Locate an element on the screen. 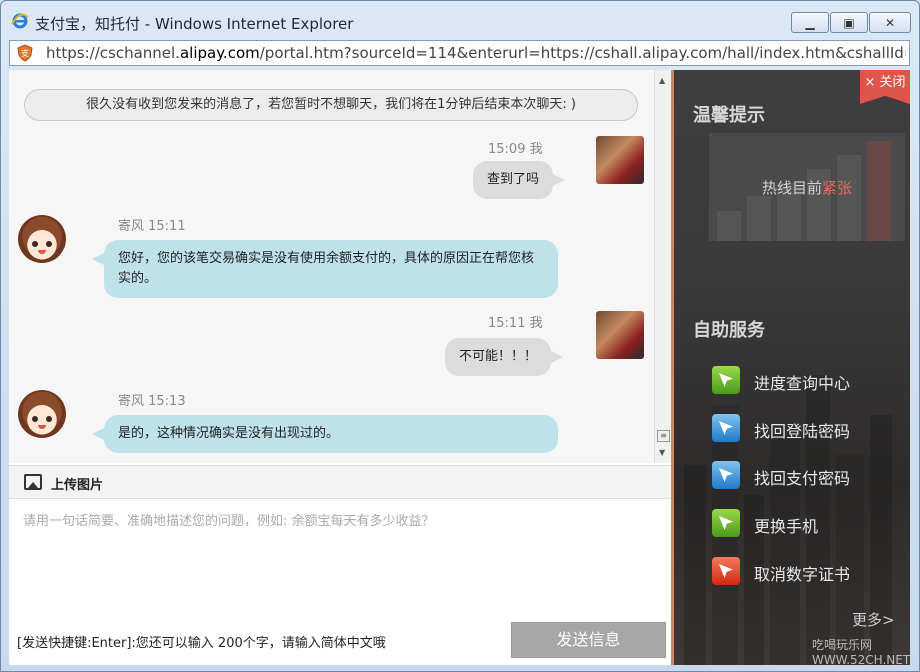 The width and height of the screenshot is (920, 672). message-meta: 寄风 15:11 is located at coordinates (152, 226).